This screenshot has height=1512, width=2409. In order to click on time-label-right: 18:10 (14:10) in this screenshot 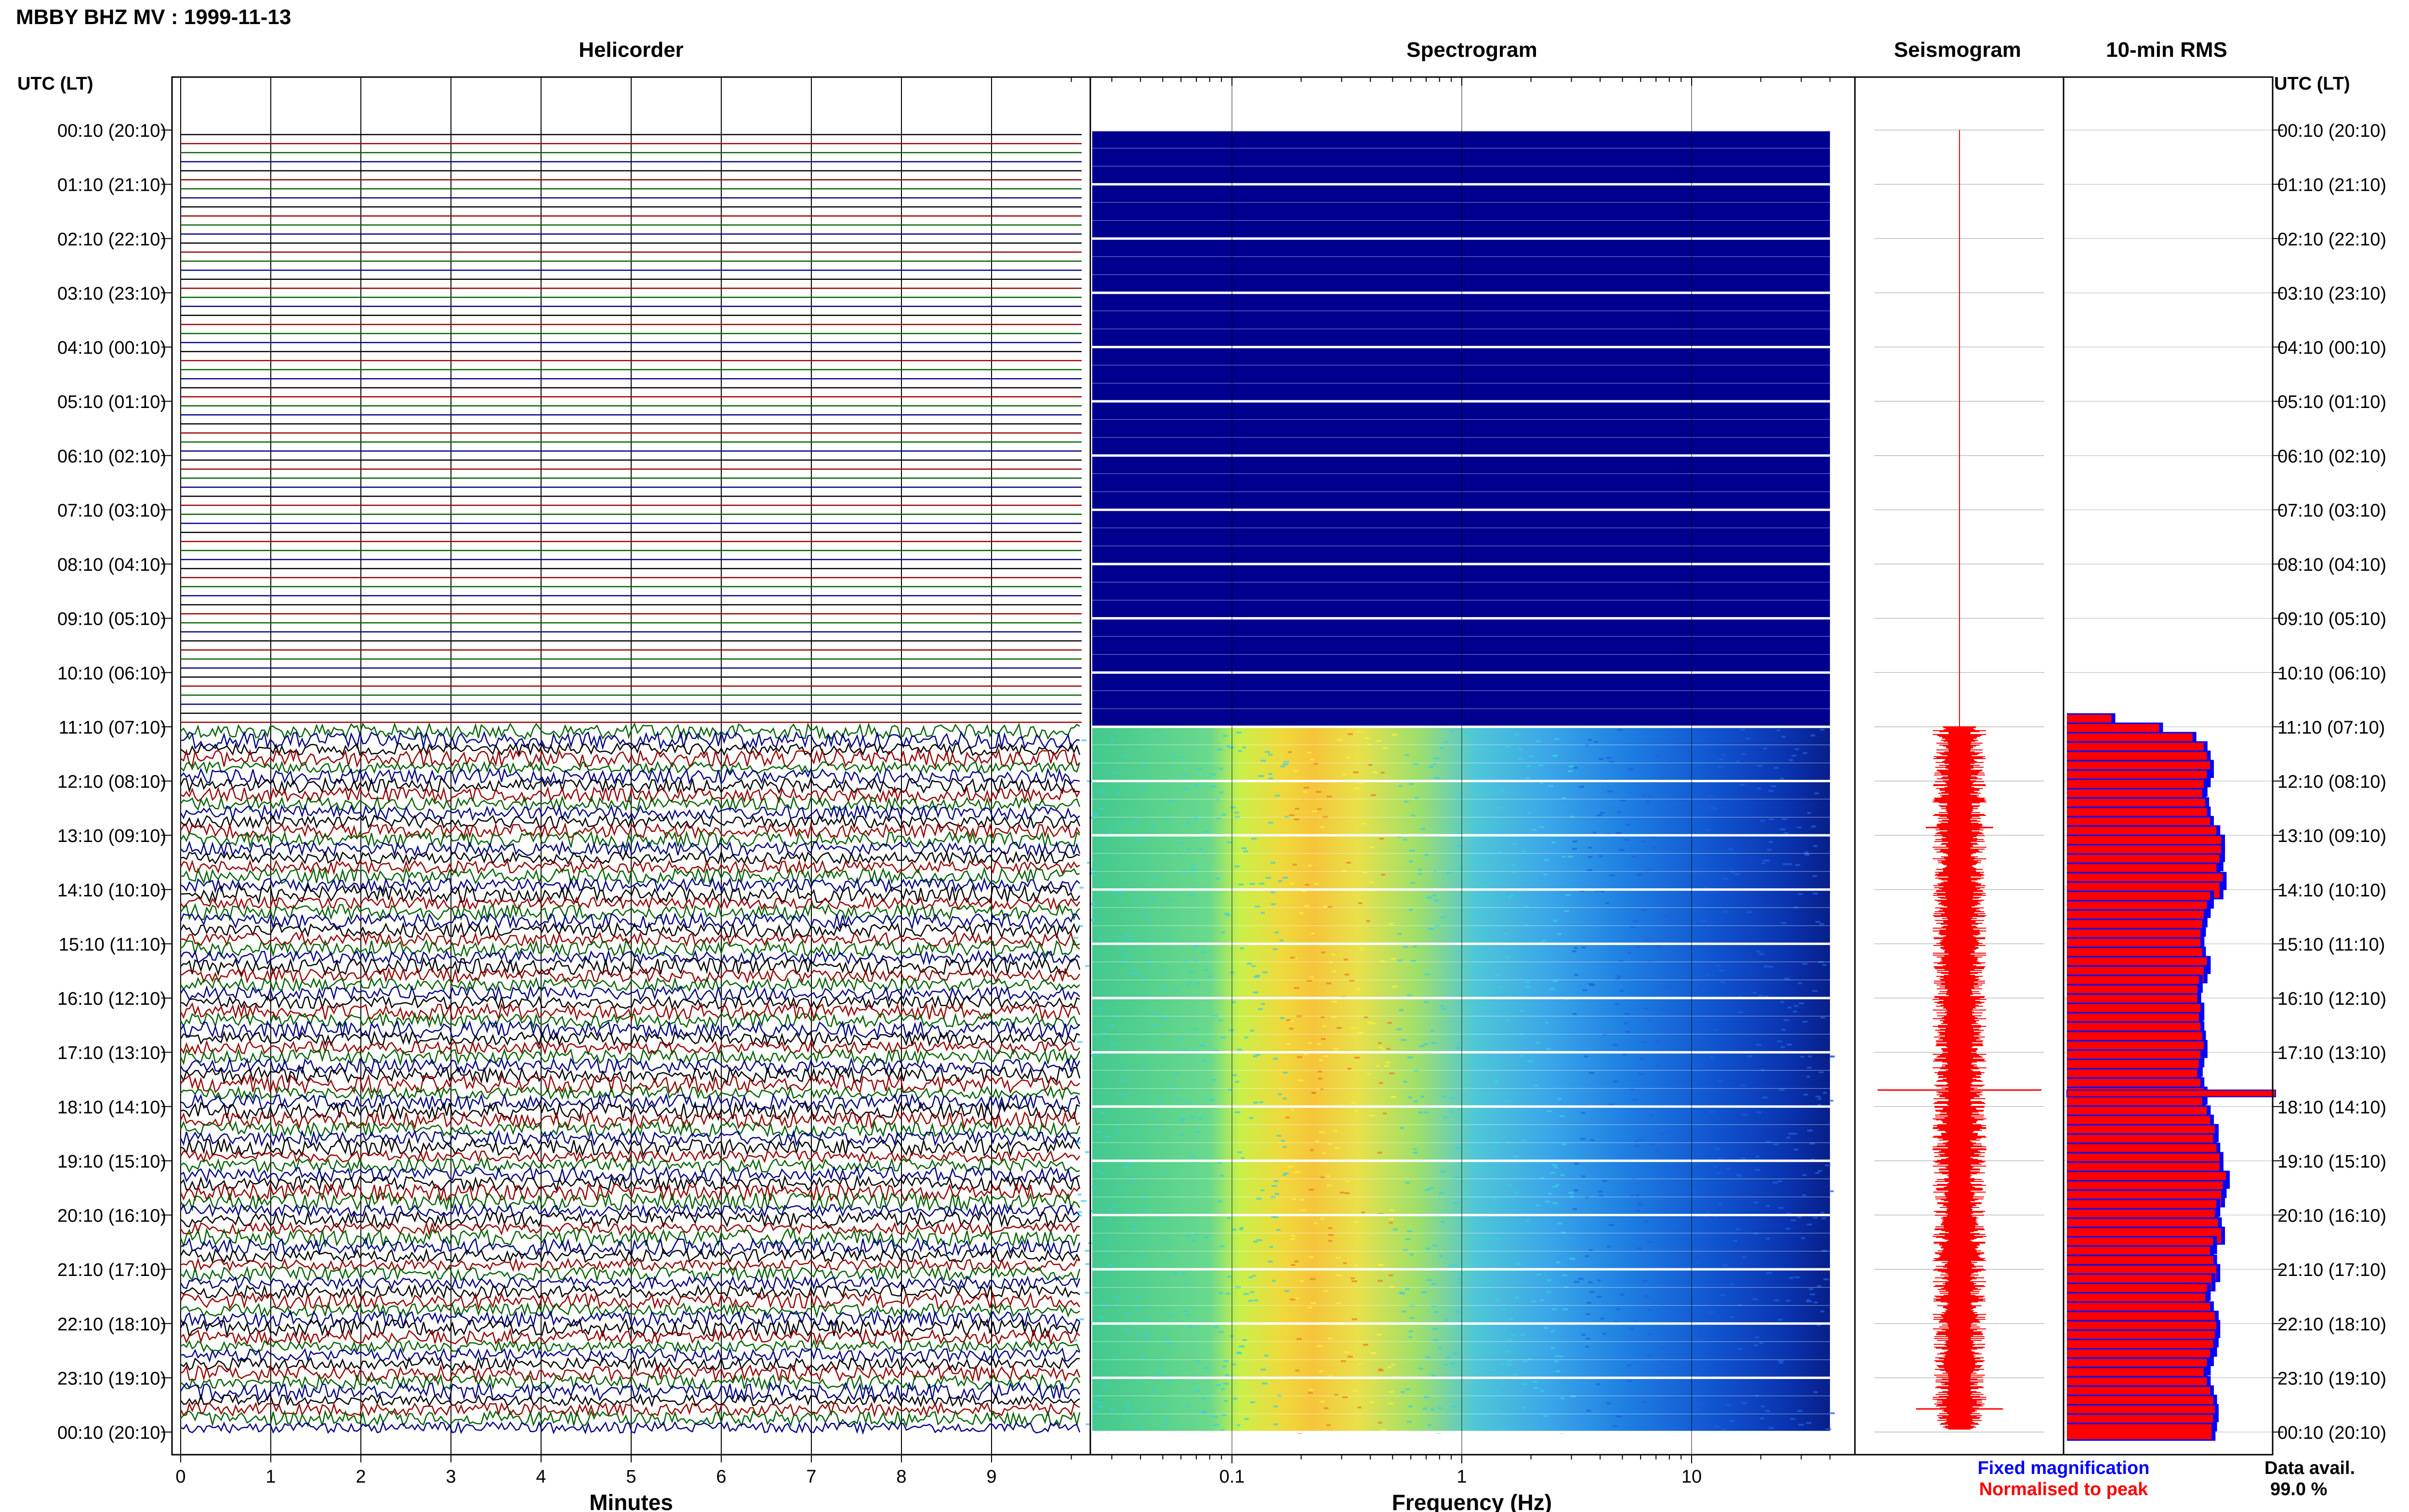, I will do `click(2331, 1107)`.